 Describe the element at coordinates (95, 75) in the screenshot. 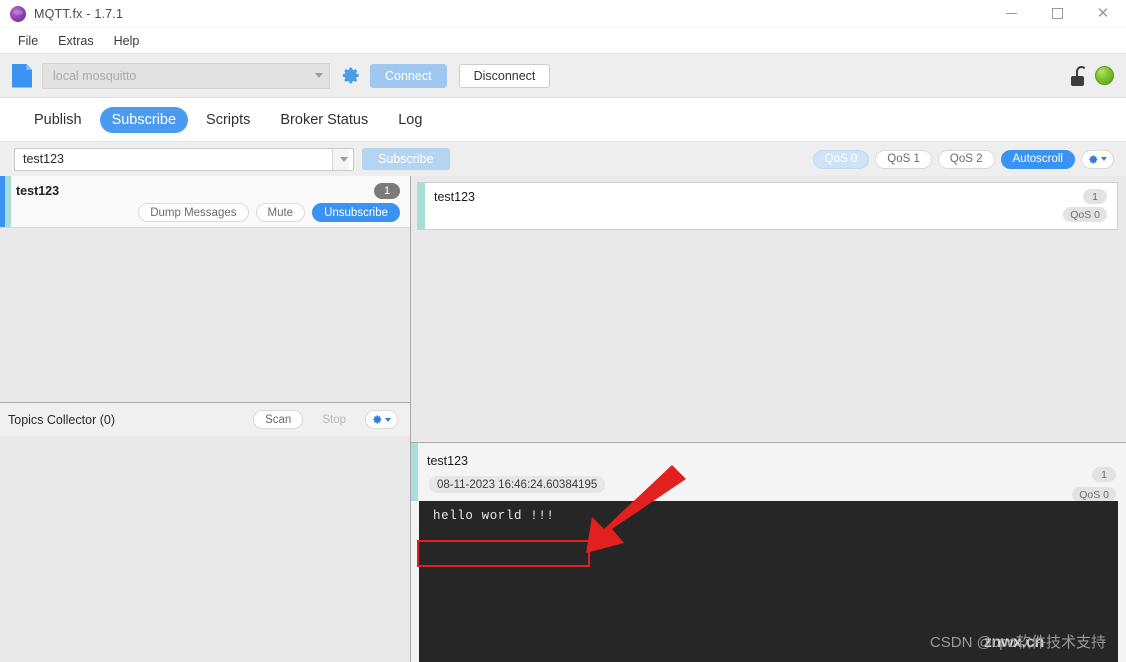

I see `broker-profile-value: local mosquitto` at that location.